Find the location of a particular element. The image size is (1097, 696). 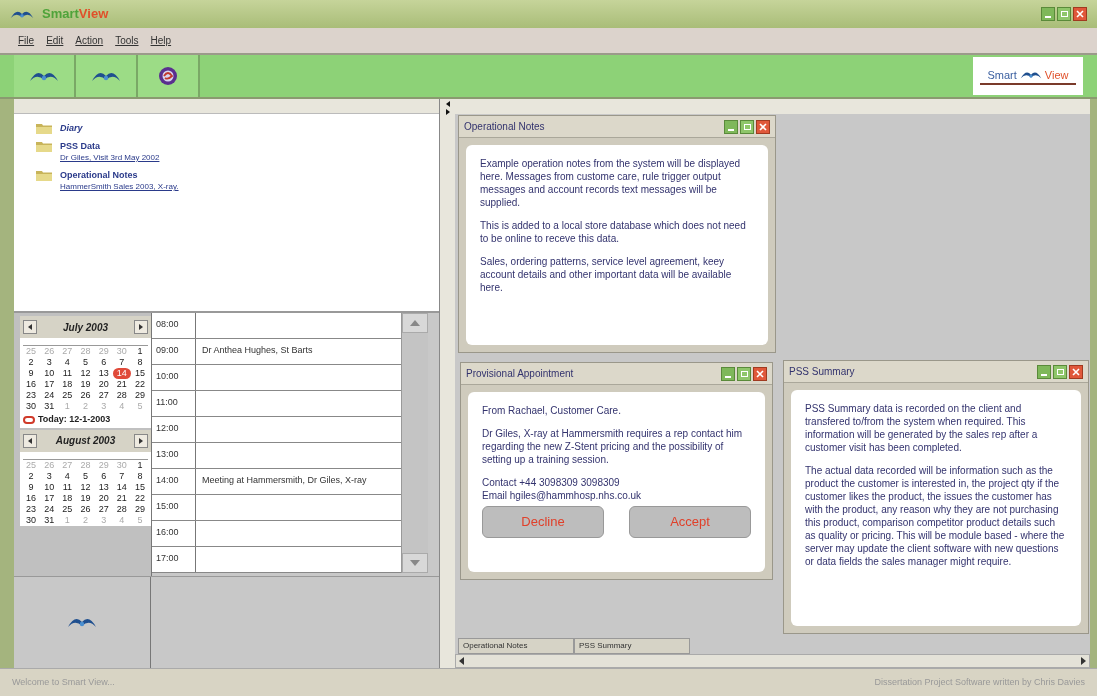

scroll-left-icon is located at coordinates (461, 661).